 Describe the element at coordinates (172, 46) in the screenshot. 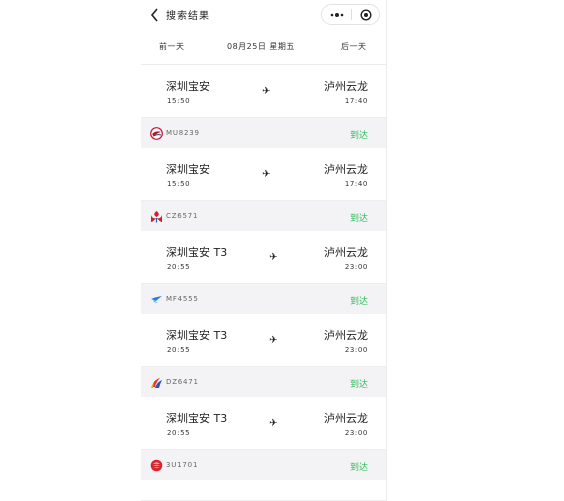

I see `prev-day-button: 前一天` at that location.